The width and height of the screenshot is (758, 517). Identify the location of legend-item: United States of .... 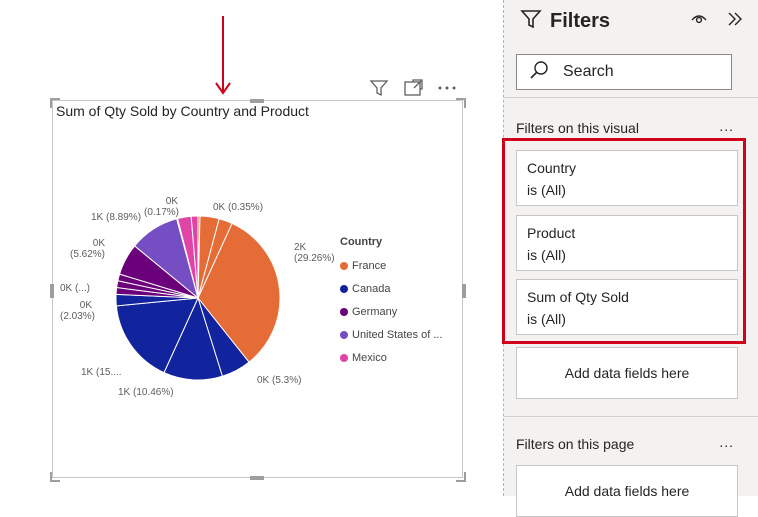
(391, 334).